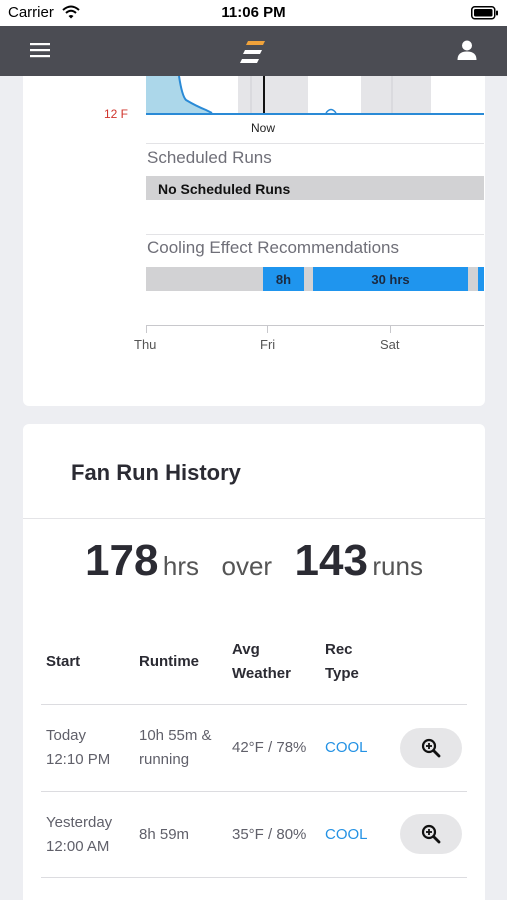 The height and width of the screenshot is (900, 507). Describe the element at coordinates (175, 748) in the screenshot. I see `row-runtime: 10h 55m & running` at that location.